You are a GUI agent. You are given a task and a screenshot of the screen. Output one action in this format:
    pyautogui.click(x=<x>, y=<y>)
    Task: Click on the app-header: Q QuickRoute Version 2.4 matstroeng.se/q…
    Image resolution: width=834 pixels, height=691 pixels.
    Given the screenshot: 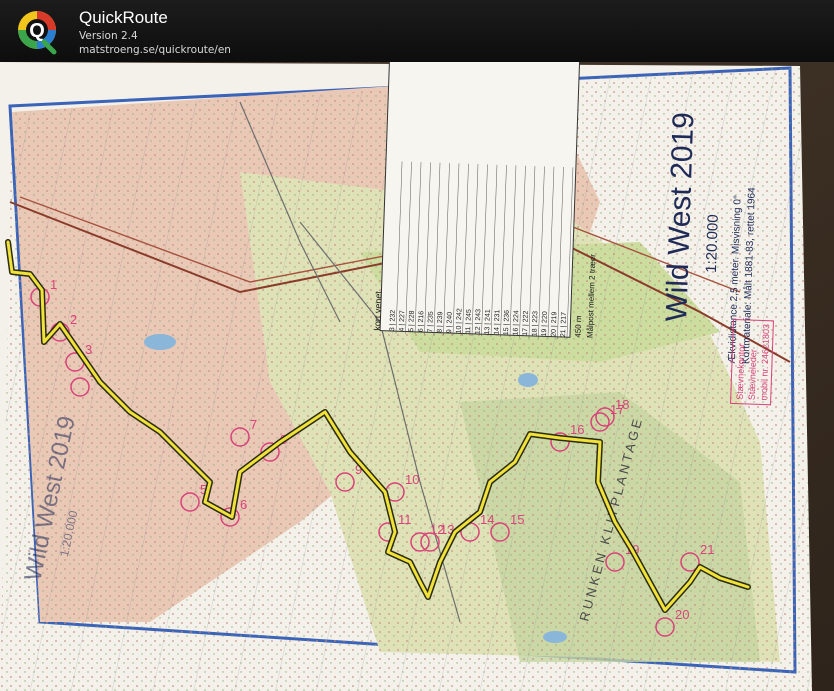 What is the action you would take?
    pyautogui.click(x=417, y=31)
    